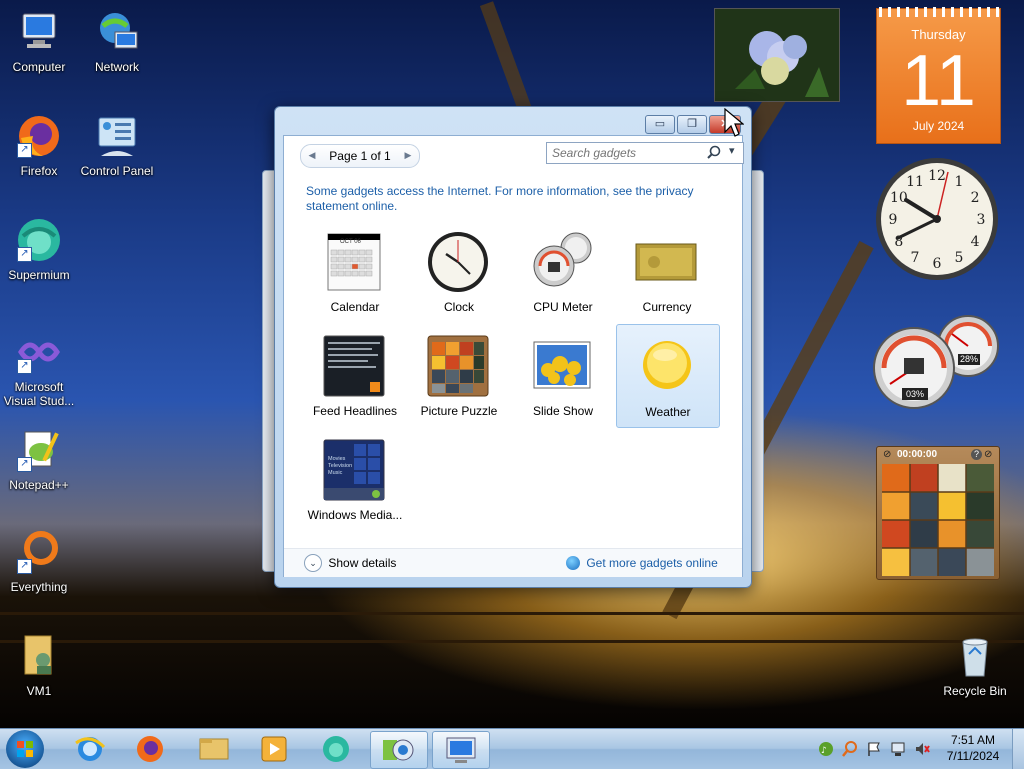 Image resolution: width=1024 pixels, height=771 pixels. What do you see at coordinates (973, 756) in the screenshot?
I see `clock-date: 7/11/2024` at bounding box center [973, 756].